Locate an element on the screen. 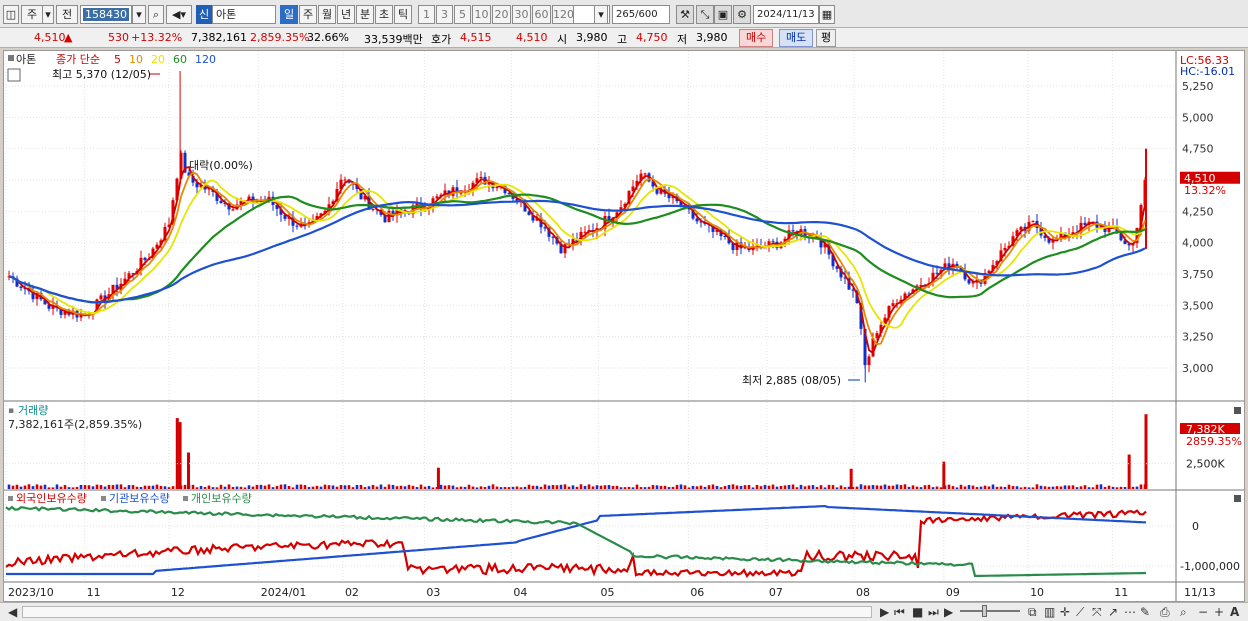 Image resolution: width=1248 pixels, height=621 pixels. prev-button: 전 is located at coordinates (67, 14).